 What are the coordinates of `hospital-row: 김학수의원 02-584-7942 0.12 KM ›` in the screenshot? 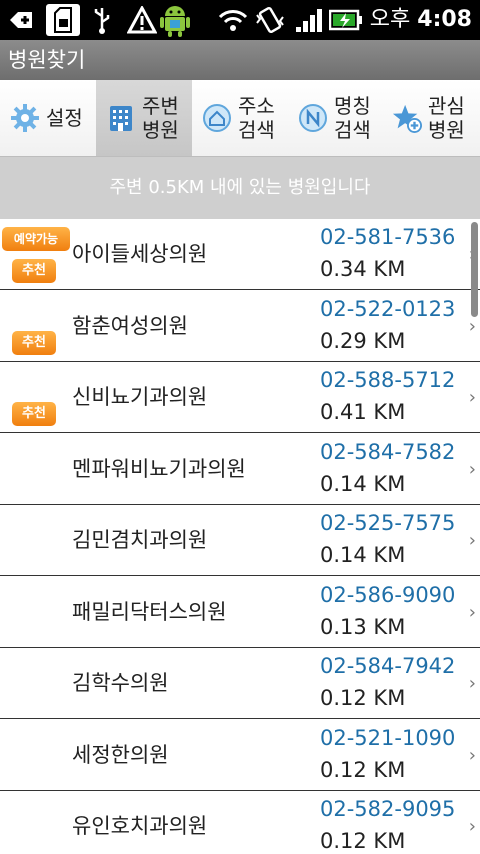 It's located at (240, 683).